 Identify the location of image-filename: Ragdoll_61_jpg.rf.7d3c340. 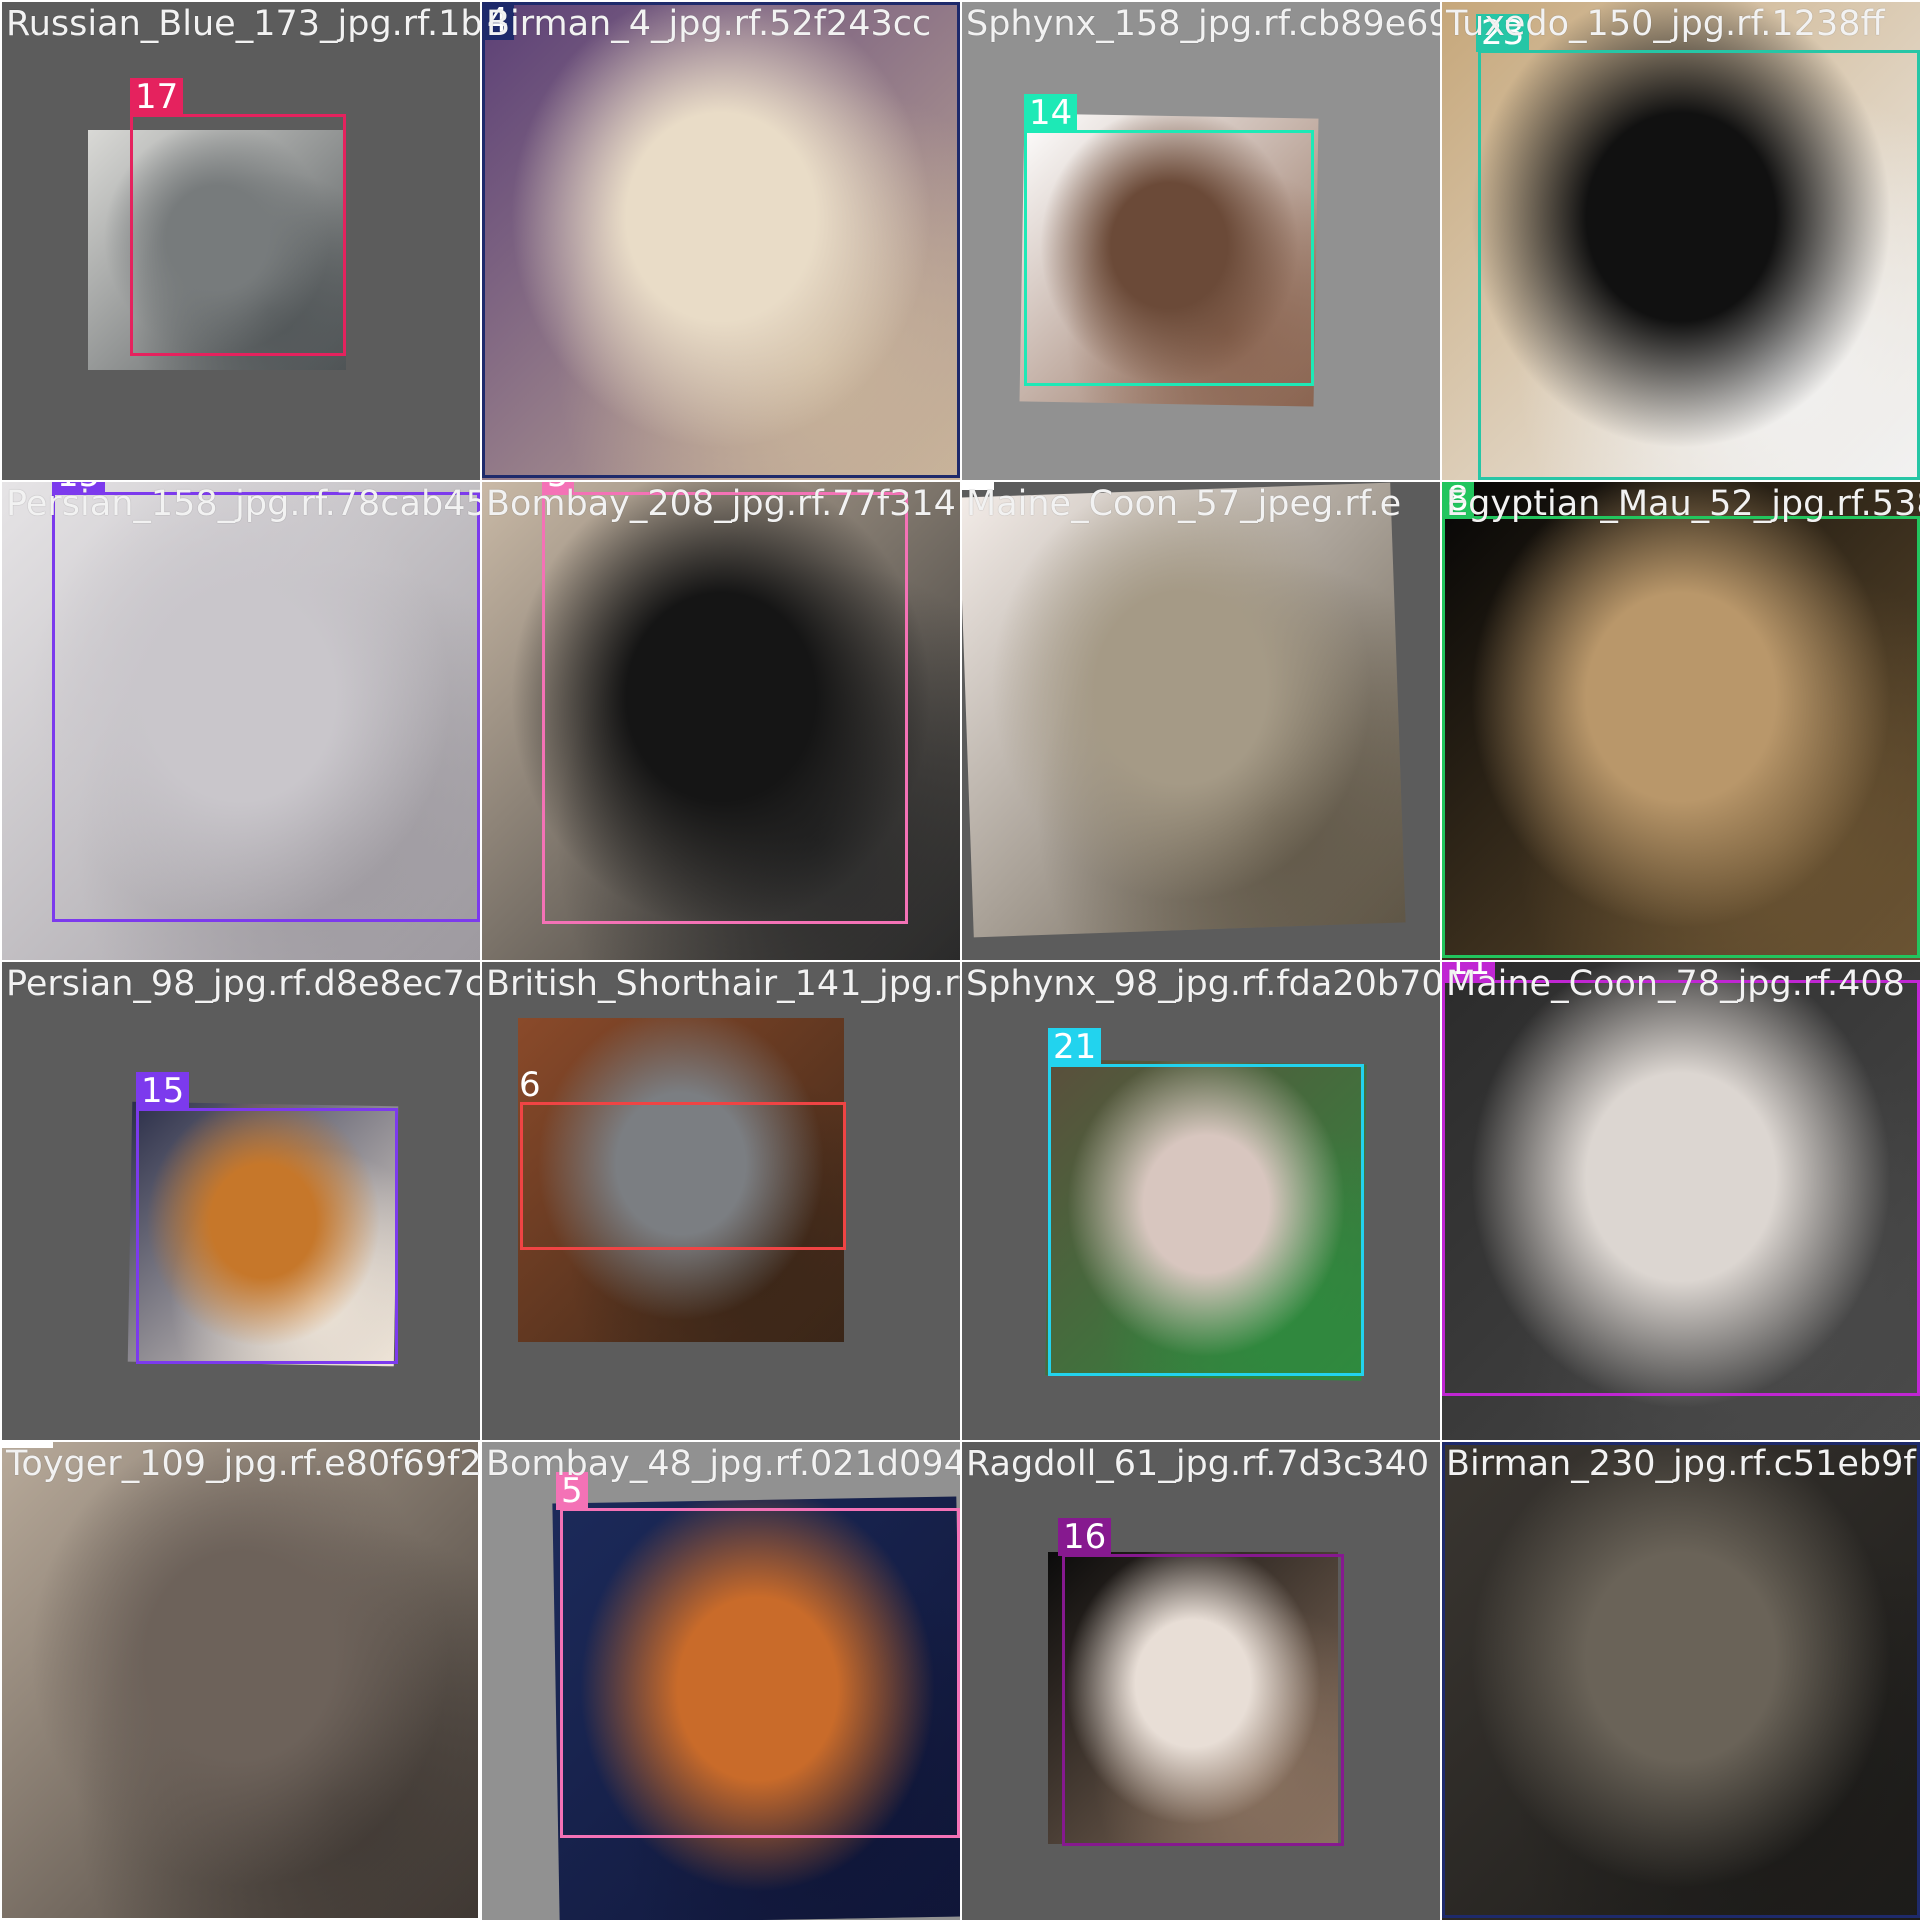
(1198, 1464).